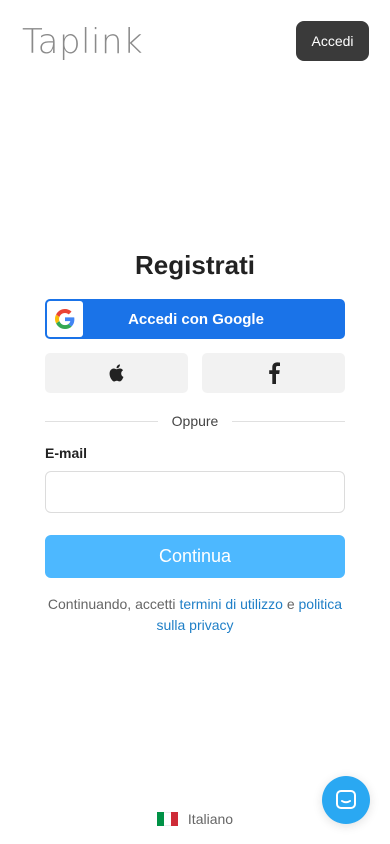  What do you see at coordinates (82, 42) in the screenshot?
I see `taplink-logo: Taplink` at bounding box center [82, 42].